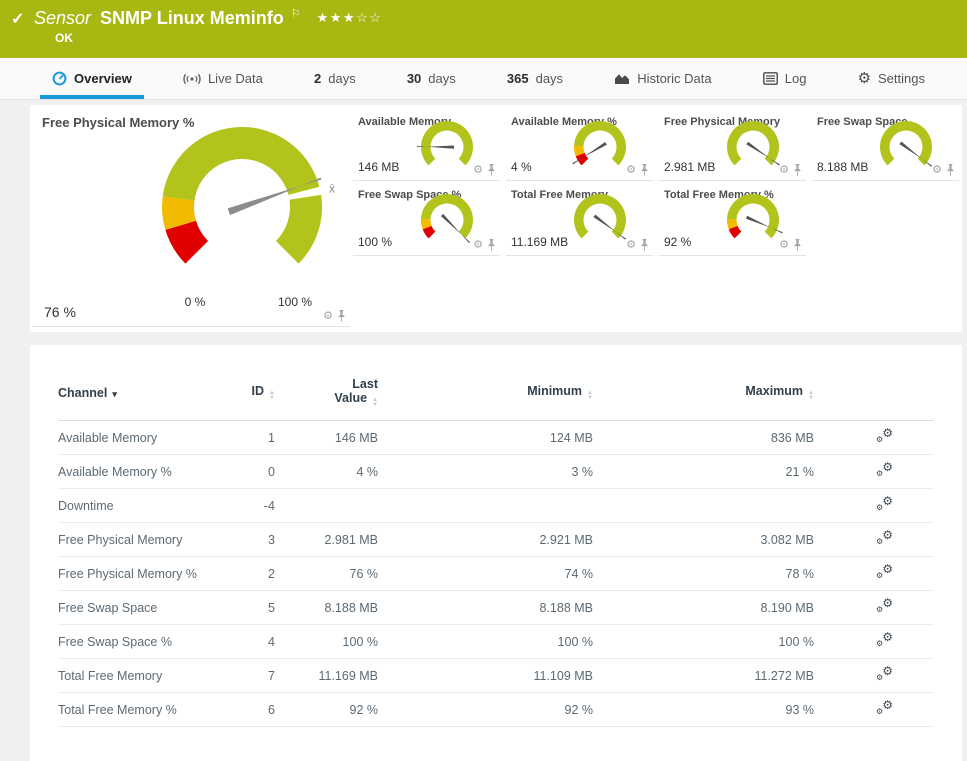  Describe the element at coordinates (662, 78) in the screenshot. I see `tab-historic-data: Historic Data` at that location.